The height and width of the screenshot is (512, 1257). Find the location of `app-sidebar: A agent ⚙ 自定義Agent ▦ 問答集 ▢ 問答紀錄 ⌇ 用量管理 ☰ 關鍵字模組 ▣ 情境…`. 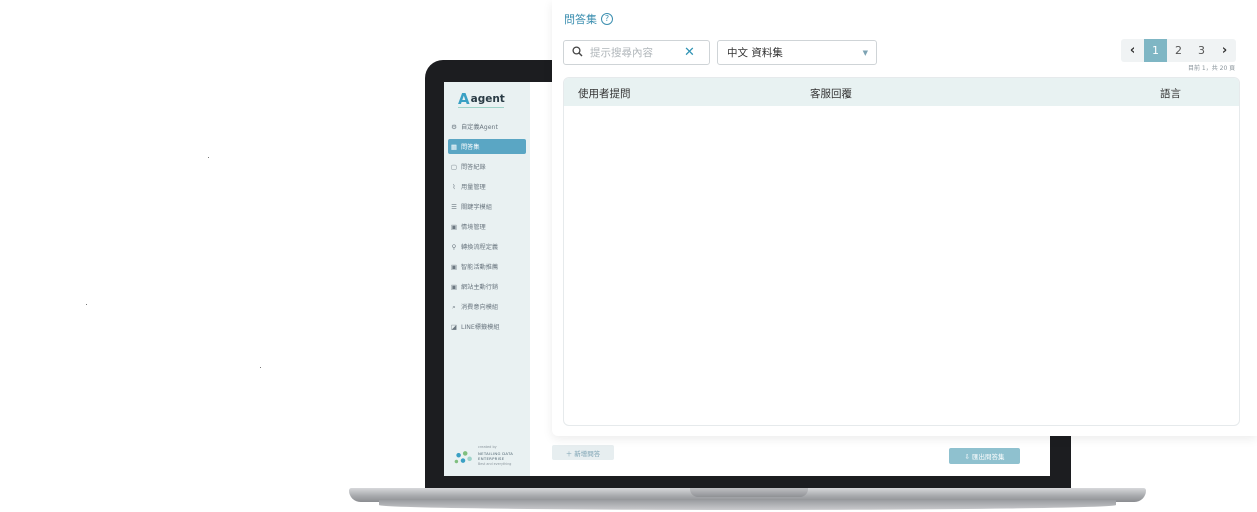

app-sidebar: A agent ⚙ 自定義Agent ▦ 問答集 ▢ 問答紀錄 ⌇ 用量管理 ☰ 關鍵字模組 ▣ 情境… is located at coordinates (487, 279).